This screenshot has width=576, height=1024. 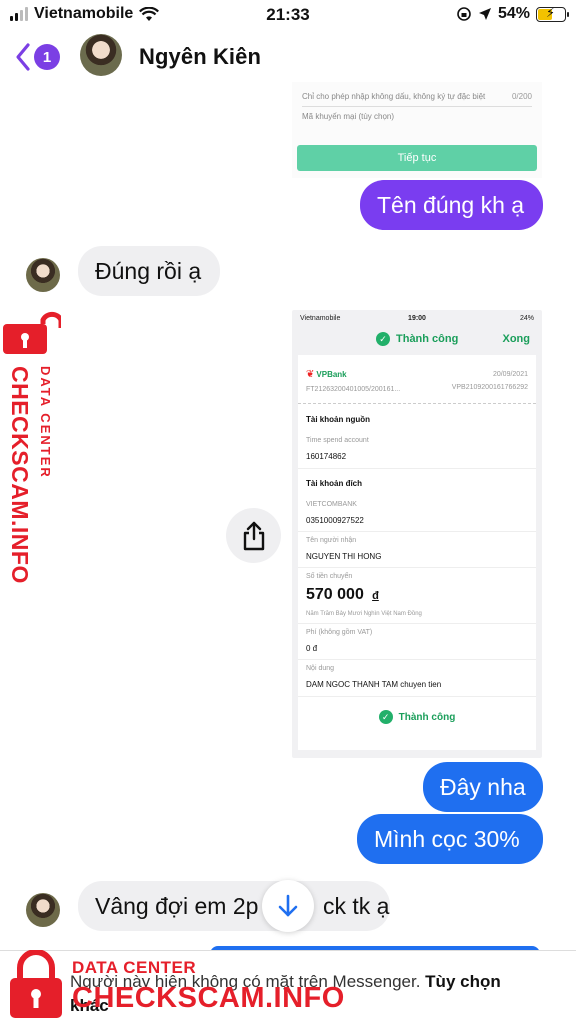 I want to click on lock-icon, so click(x=32, y=332).